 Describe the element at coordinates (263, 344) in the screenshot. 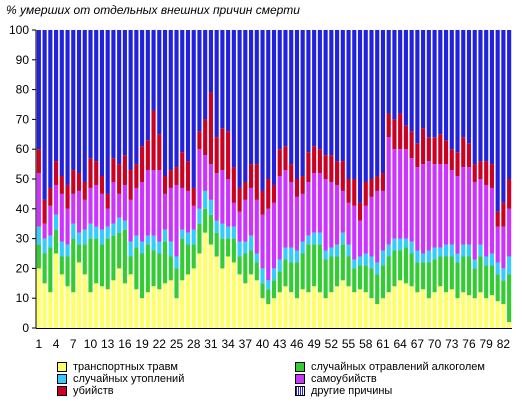

I see `x-tick-label: 40` at that location.